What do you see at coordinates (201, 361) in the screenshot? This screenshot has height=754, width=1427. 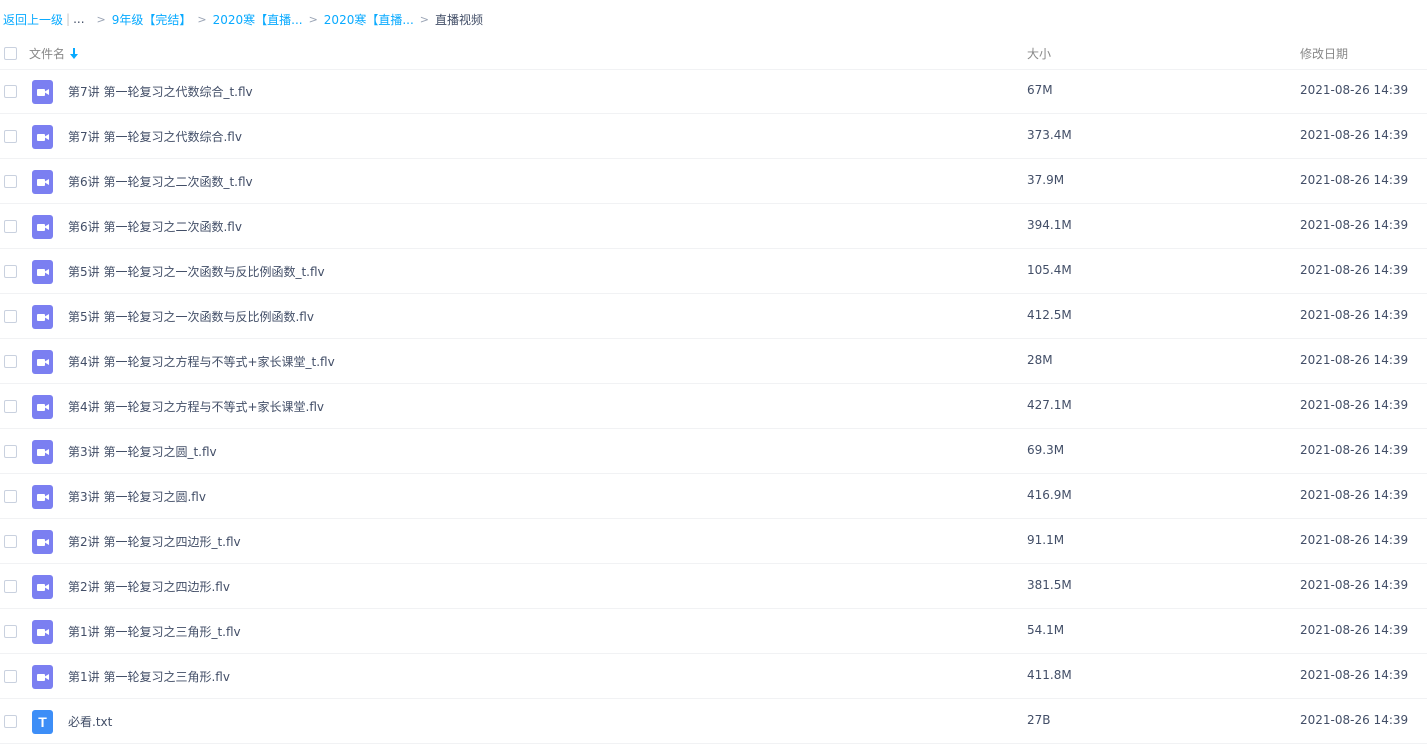 I see `file-name: 第4讲 第一轮复习之方程与不等式+家长课堂_t.flv` at bounding box center [201, 361].